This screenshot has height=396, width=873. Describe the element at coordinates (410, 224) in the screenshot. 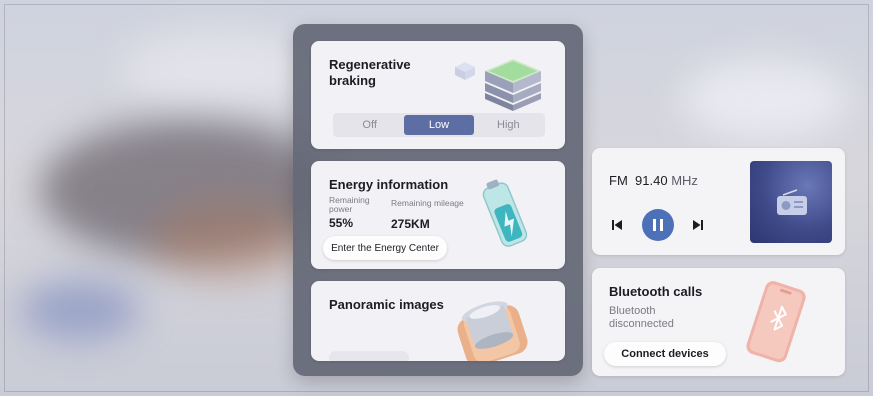

I see `remaining-mileage-value: 275KM` at that location.